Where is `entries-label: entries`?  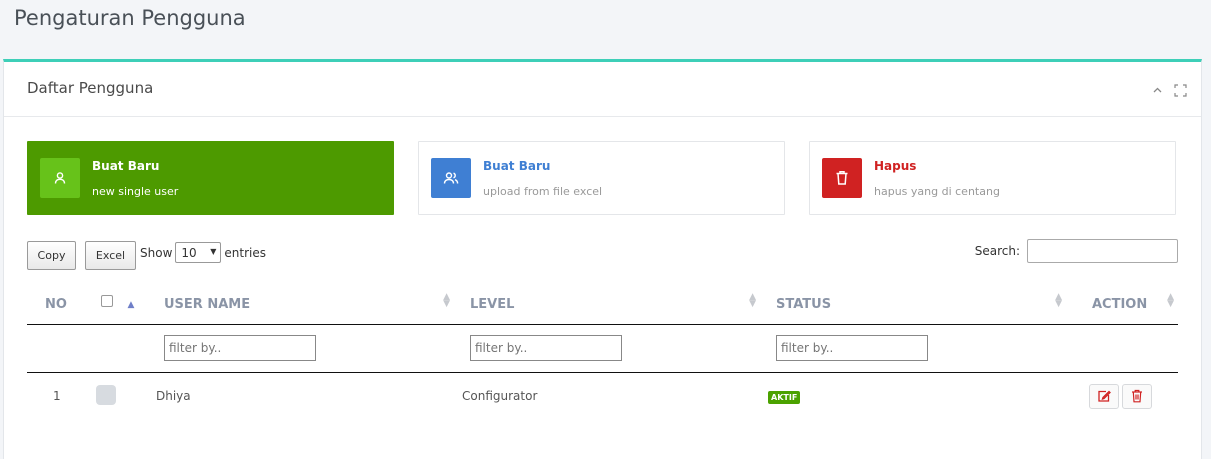
entries-label: entries is located at coordinates (245, 252).